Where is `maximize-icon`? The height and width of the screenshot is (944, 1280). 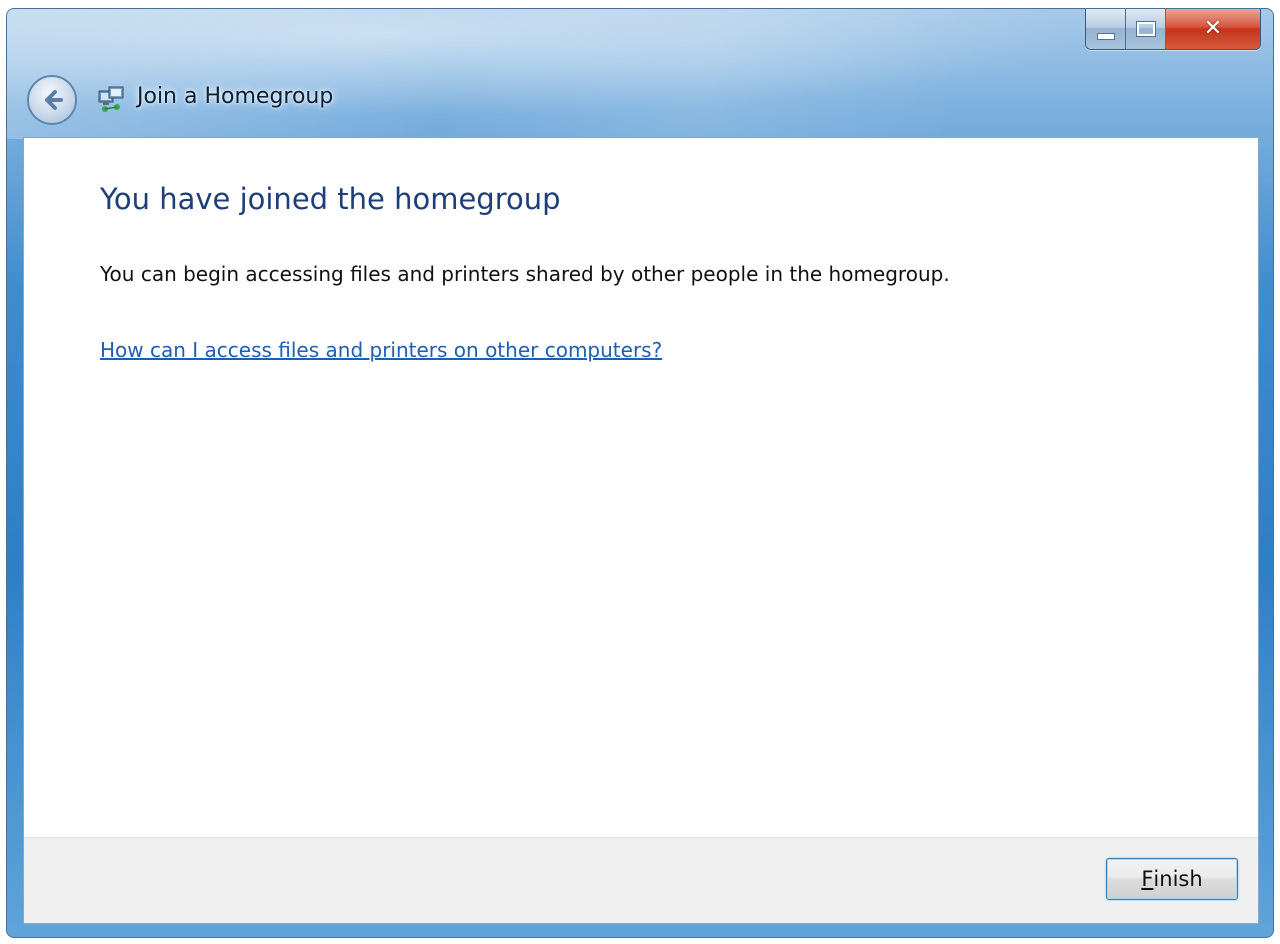 maximize-icon is located at coordinates (1145, 29).